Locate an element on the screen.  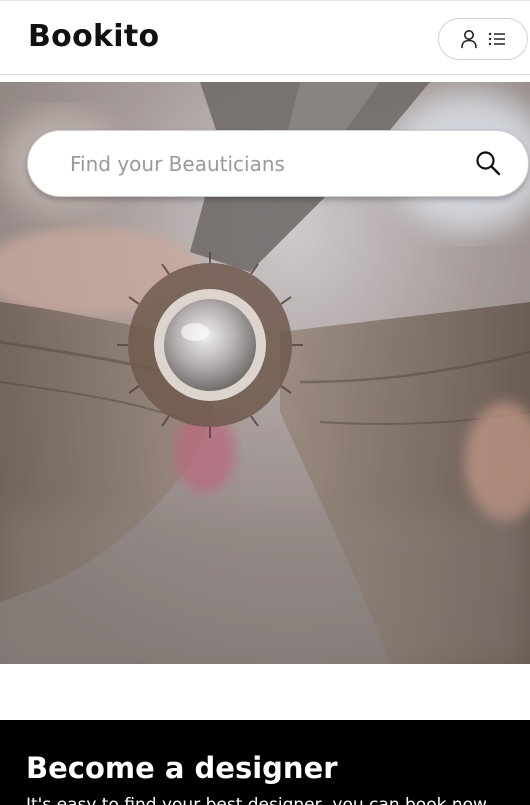
search-input is located at coordinates (263, 163).